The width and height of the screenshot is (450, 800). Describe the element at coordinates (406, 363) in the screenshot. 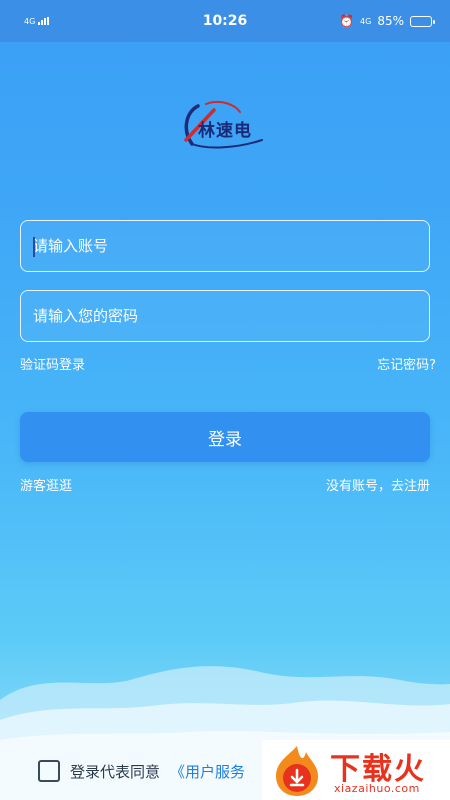

I see `forgot-password-link: 忘记密码?` at that location.